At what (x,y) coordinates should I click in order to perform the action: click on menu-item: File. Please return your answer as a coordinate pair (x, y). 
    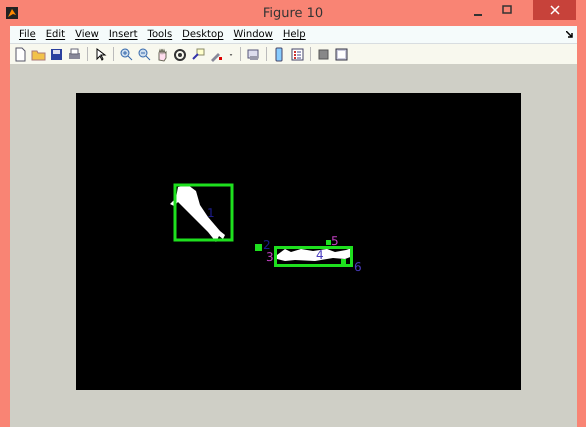
    Looking at the image, I should click on (27, 34).